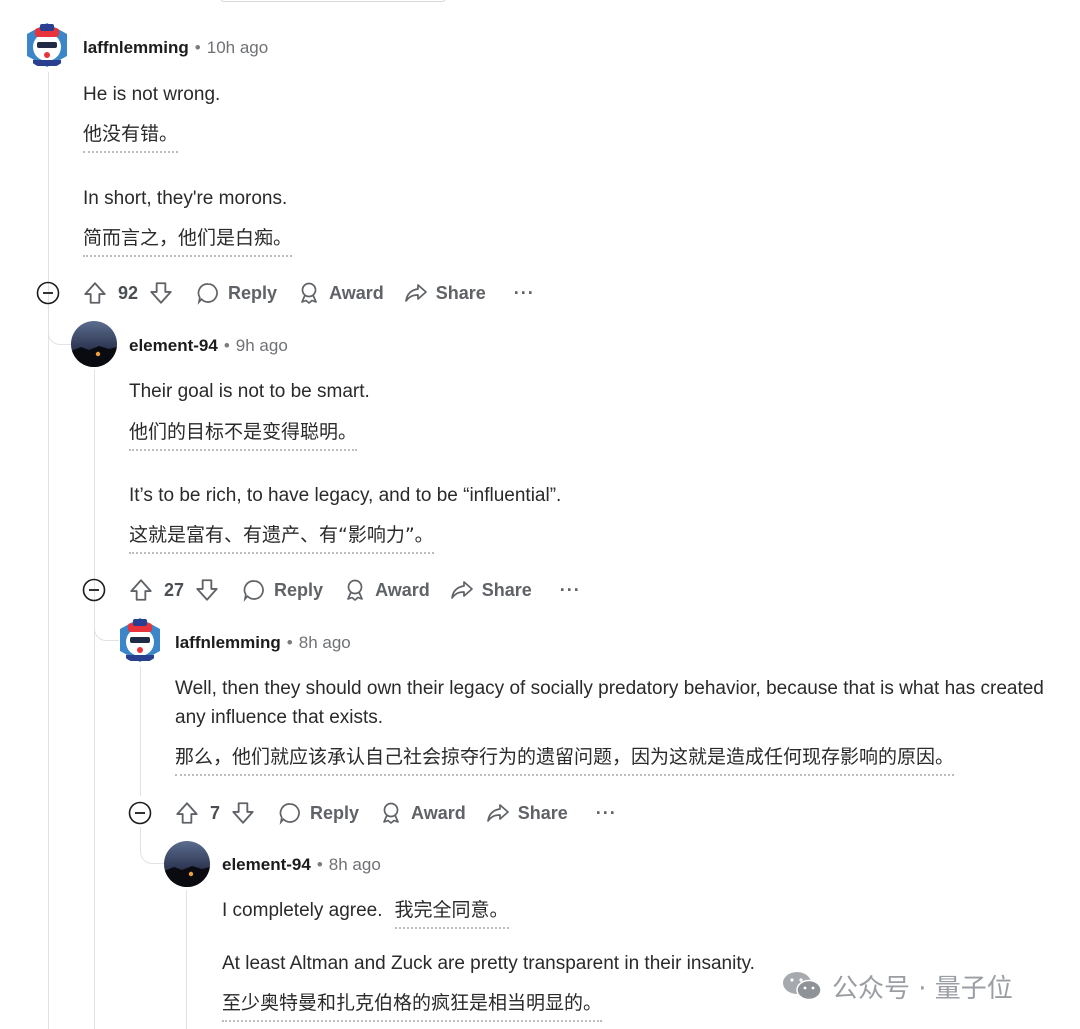 The image size is (1080, 1029). I want to click on timestamp: 9h ago, so click(262, 345).